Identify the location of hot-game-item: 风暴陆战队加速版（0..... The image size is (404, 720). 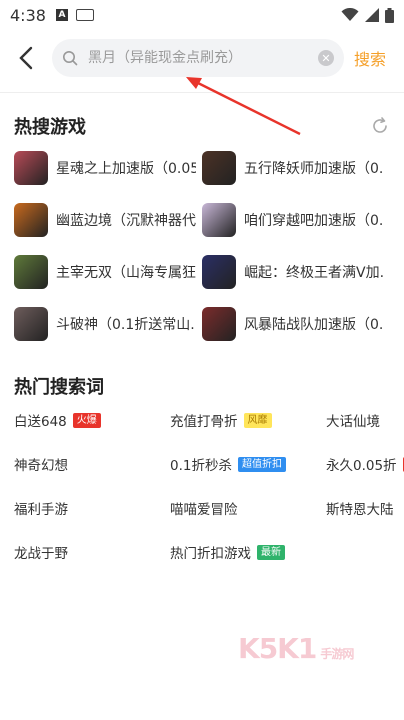
(296, 324).